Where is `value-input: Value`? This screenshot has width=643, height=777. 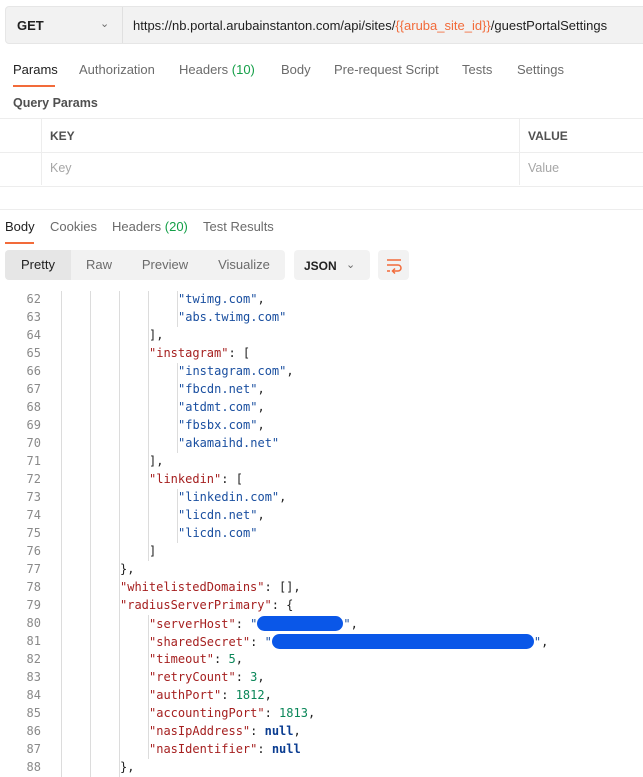 value-input: Value is located at coordinates (543, 168).